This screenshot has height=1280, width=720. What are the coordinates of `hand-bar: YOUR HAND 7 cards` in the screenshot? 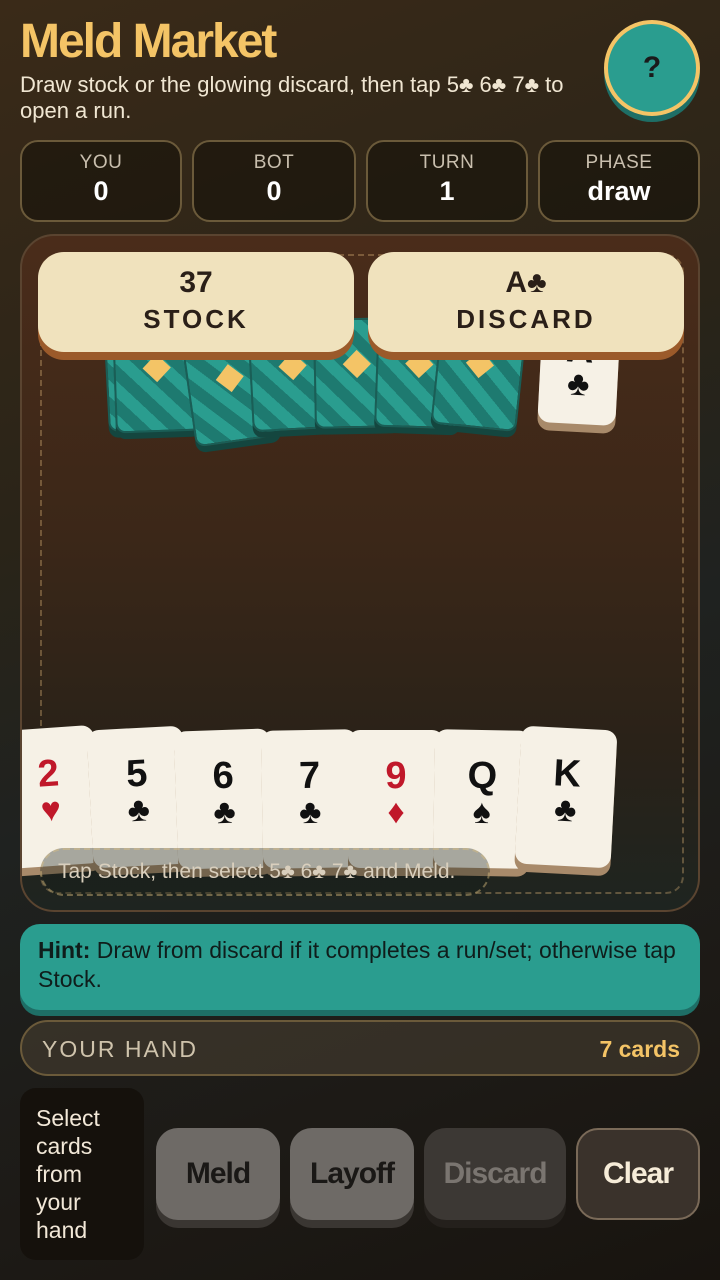 It's located at (360, 1048).